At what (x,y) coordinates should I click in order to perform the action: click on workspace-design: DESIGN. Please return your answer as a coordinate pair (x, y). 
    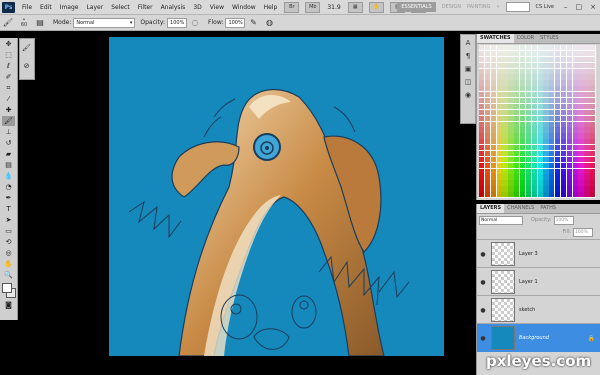
    Looking at the image, I should click on (451, 7).